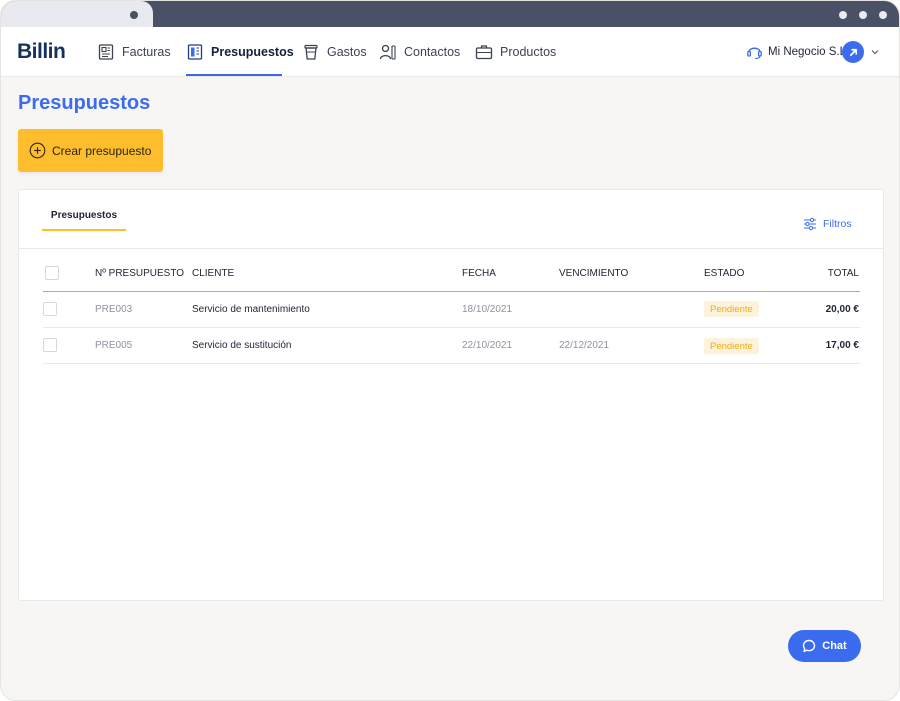  What do you see at coordinates (479, 273) in the screenshot?
I see `column-header-date: Fecha` at bounding box center [479, 273].